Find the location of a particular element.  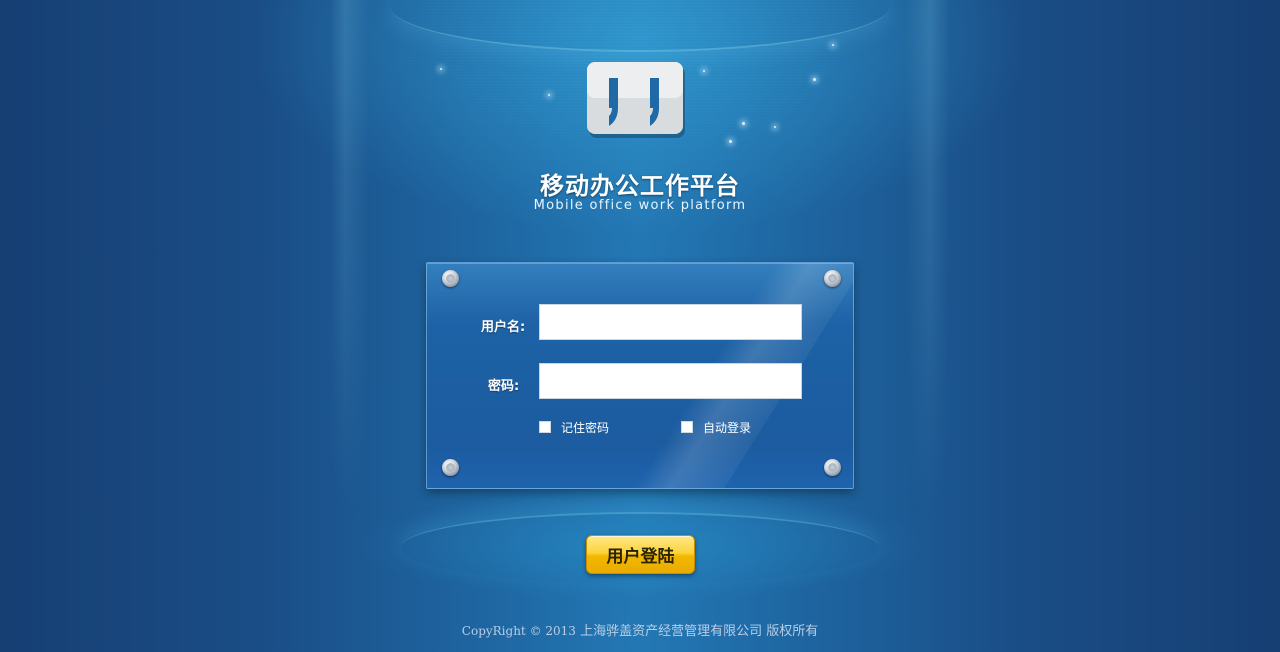

app-title: 移动办公工作平台 is located at coordinates (640, 186).